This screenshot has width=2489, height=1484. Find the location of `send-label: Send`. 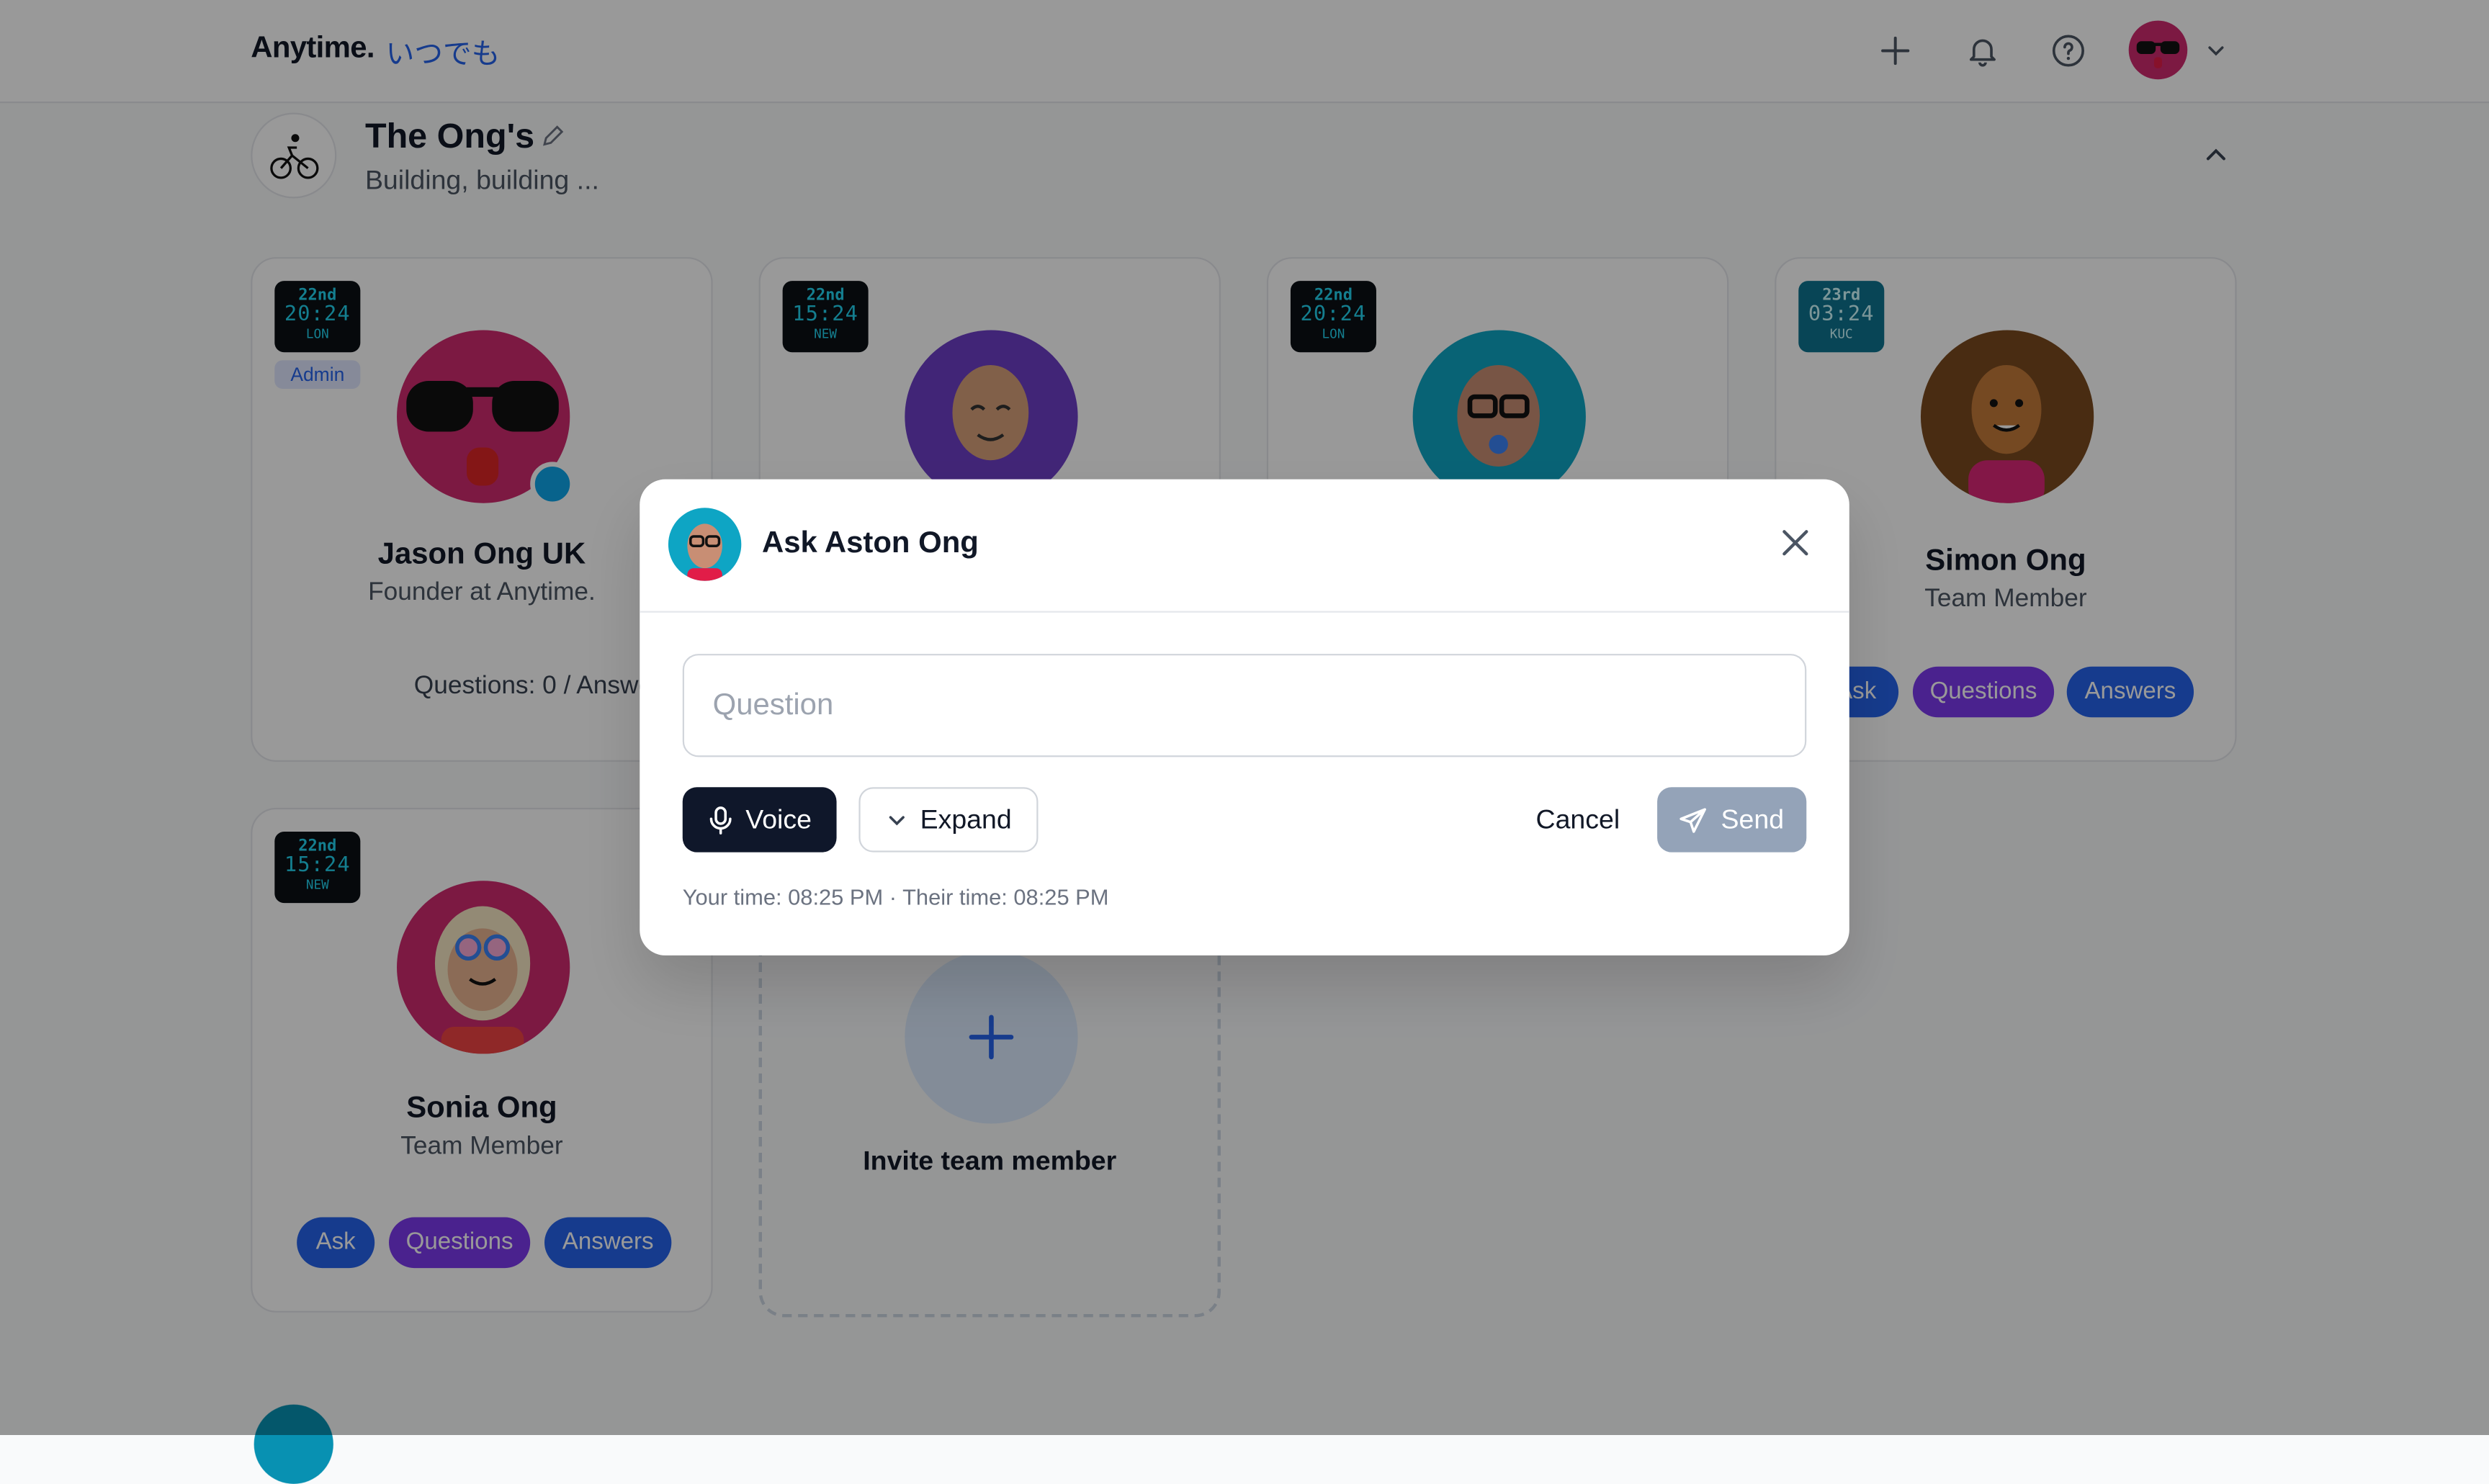

send-label: Send is located at coordinates (1753, 819).